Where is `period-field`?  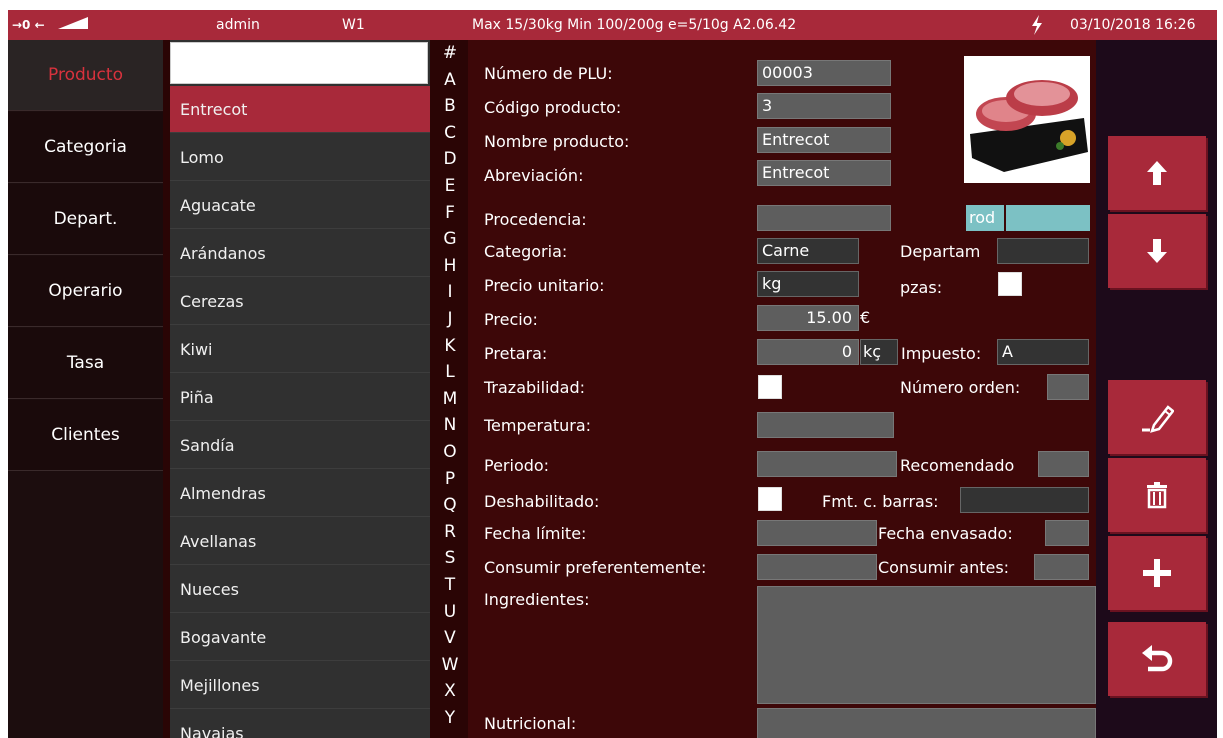
period-field is located at coordinates (827, 464).